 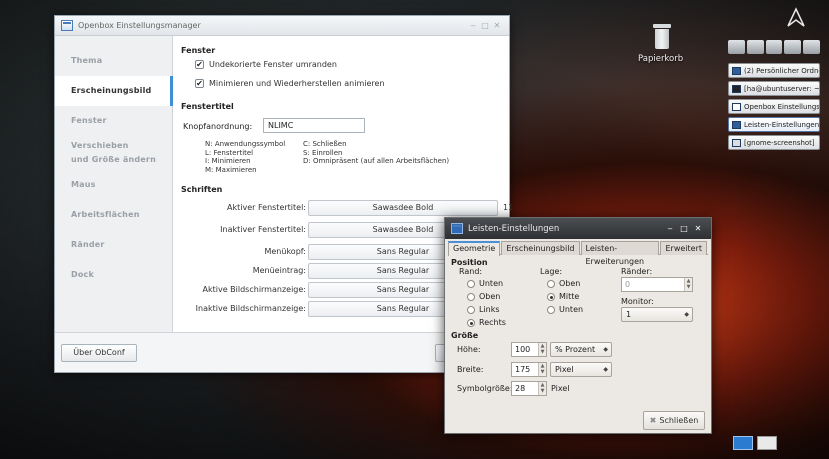 What do you see at coordinates (540, 248) in the screenshot?
I see `tab-erscheinungsbild: Erscheinungsbild` at bounding box center [540, 248].